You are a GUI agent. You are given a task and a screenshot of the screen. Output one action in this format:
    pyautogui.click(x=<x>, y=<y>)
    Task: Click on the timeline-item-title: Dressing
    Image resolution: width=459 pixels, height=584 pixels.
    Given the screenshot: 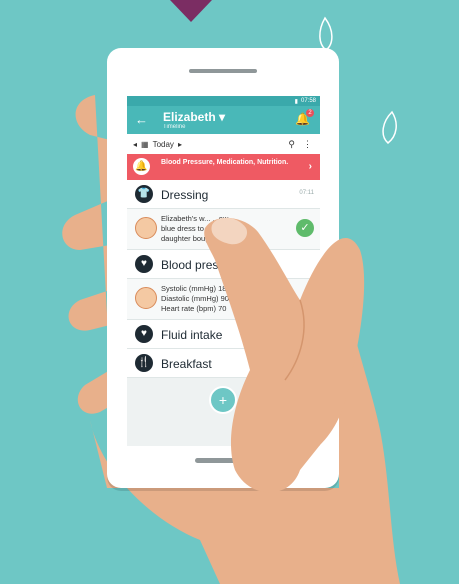 What is the action you would take?
    pyautogui.click(x=185, y=195)
    